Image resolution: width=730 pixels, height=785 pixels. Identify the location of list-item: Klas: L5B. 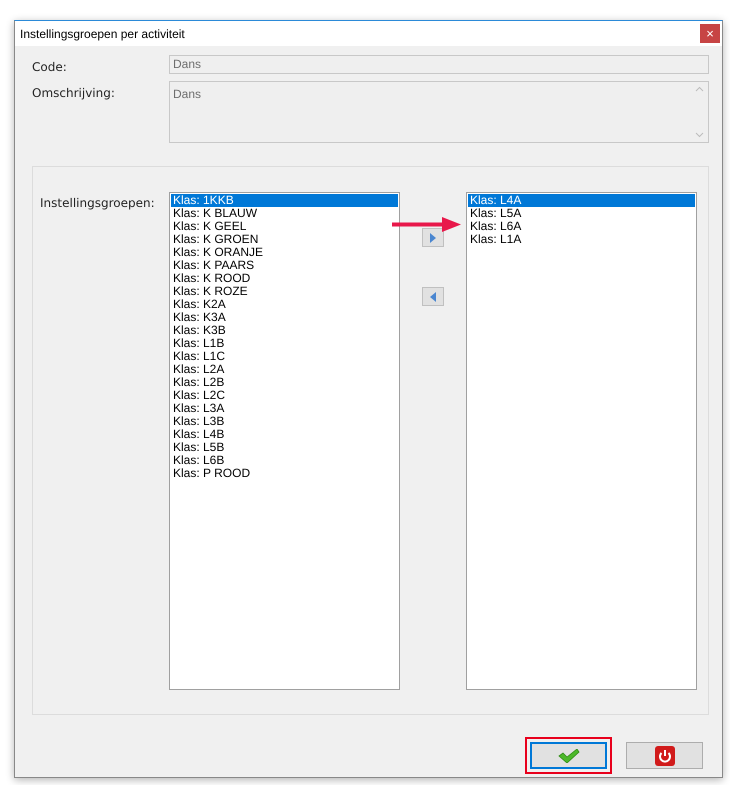
(284, 447).